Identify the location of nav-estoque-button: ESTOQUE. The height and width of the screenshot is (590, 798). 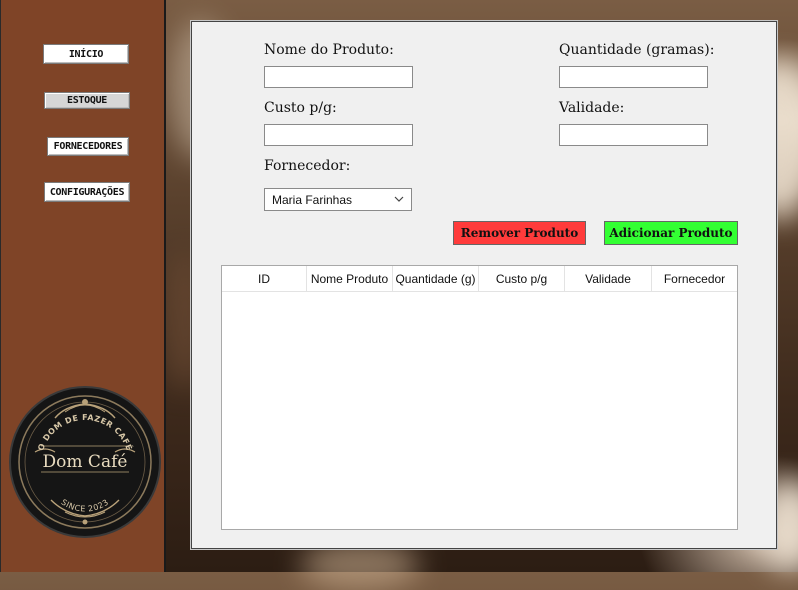
(87, 100).